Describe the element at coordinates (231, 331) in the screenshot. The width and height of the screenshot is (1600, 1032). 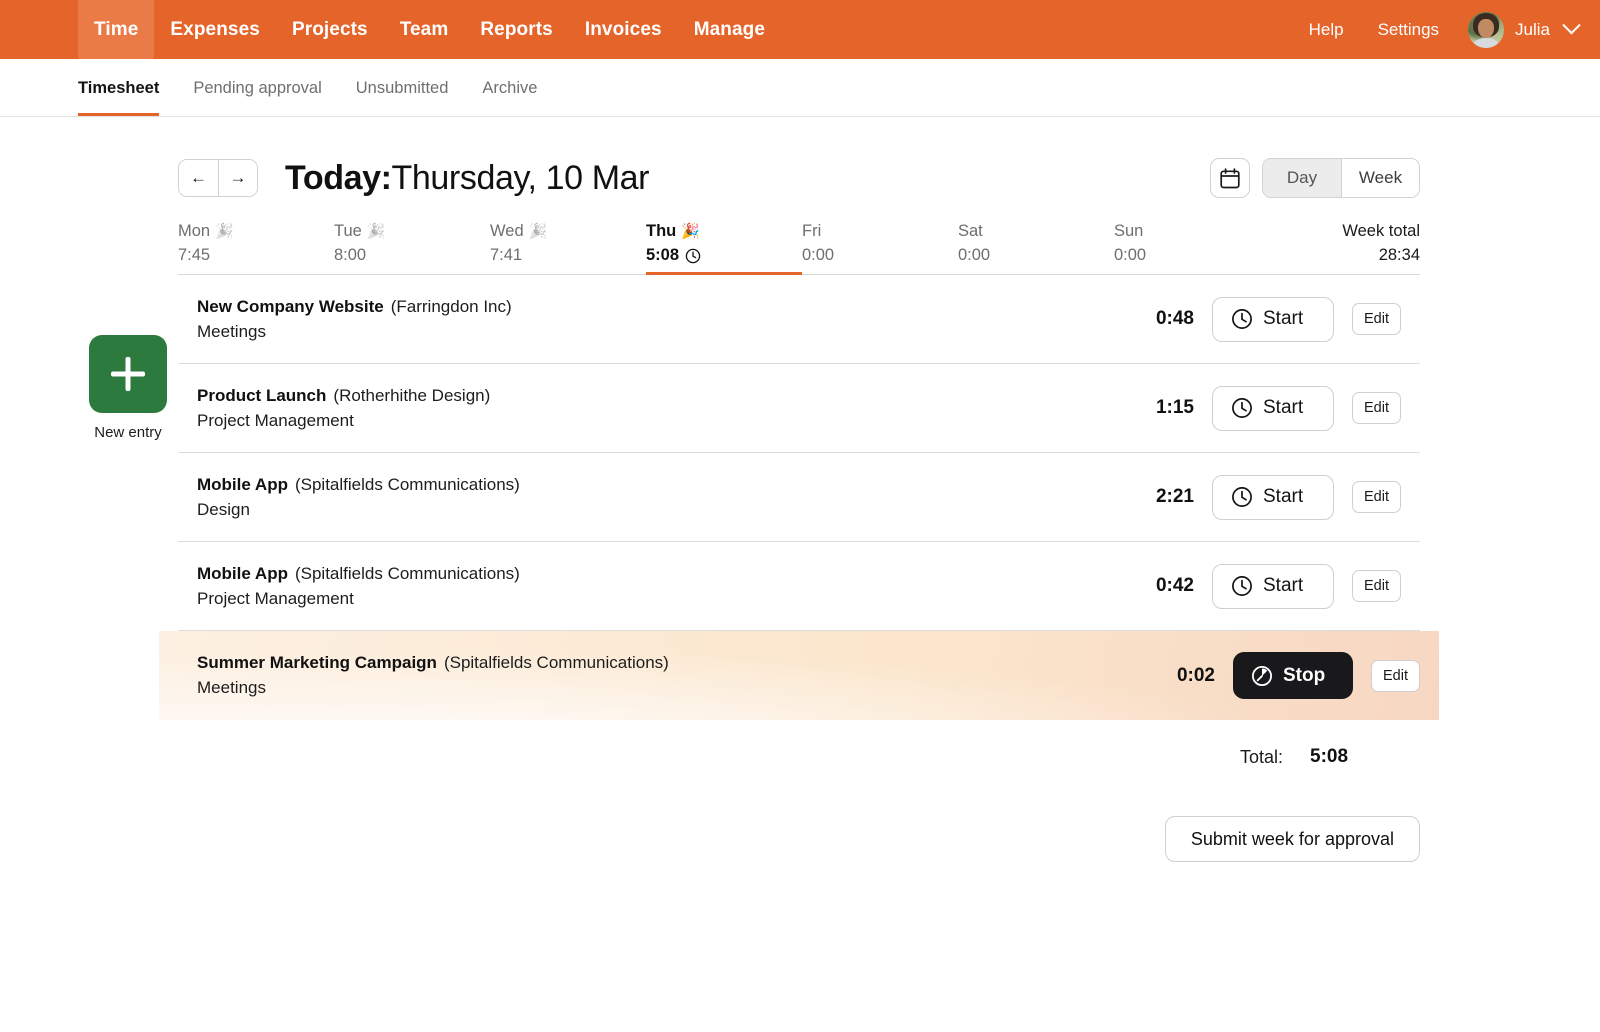
I see `entry-task-name: Meetings` at that location.